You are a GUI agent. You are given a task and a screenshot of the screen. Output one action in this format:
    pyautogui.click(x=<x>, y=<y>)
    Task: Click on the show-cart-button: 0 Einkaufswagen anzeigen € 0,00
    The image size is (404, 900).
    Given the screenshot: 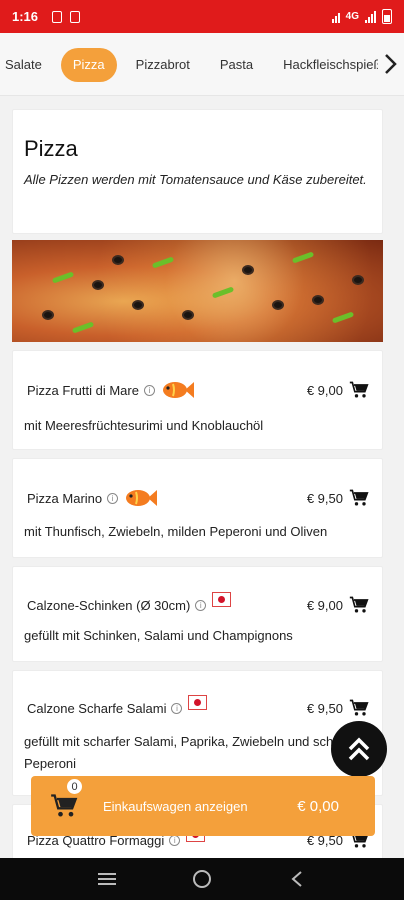 What is the action you would take?
    pyautogui.click(x=203, y=806)
    